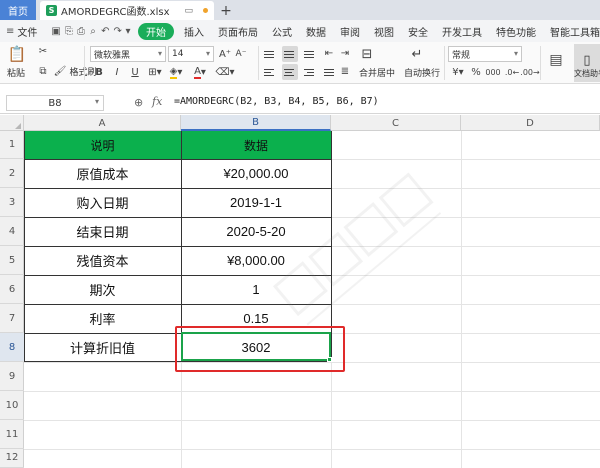  What do you see at coordinates (12, 405) in the screenshot?
I see `row-header-10: 10` at bounding box center [12, 405].